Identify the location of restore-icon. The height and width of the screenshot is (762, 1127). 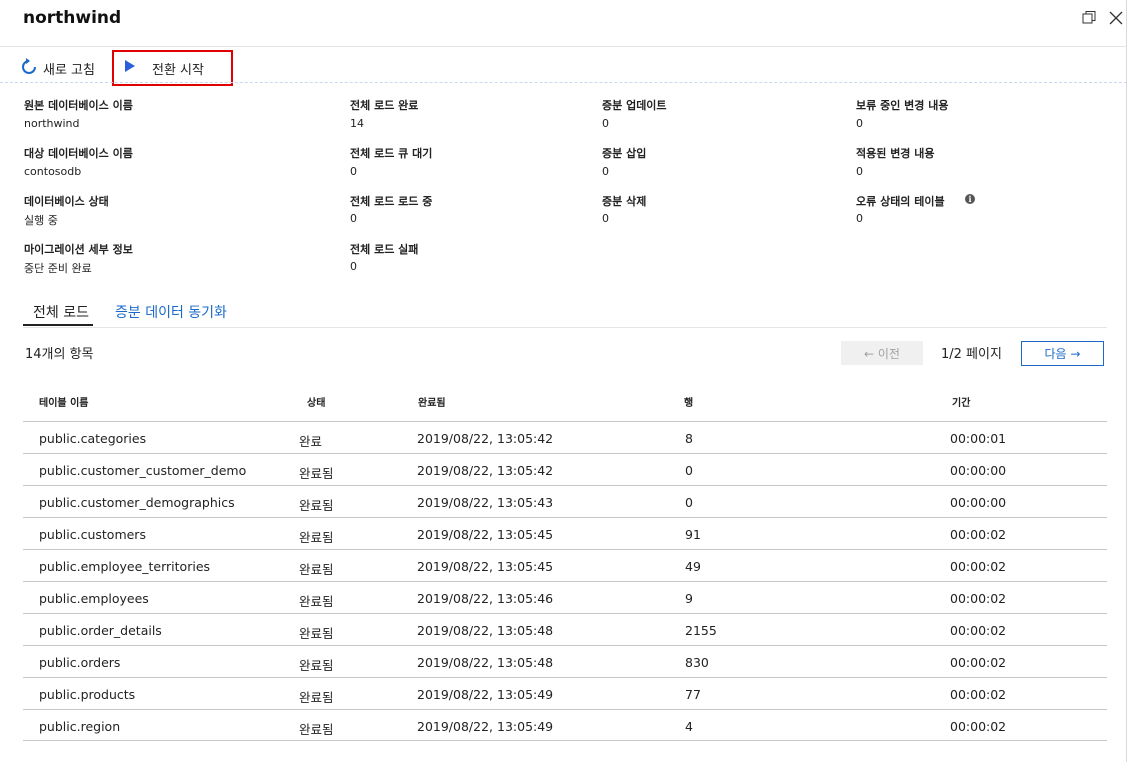
(1089, 18).